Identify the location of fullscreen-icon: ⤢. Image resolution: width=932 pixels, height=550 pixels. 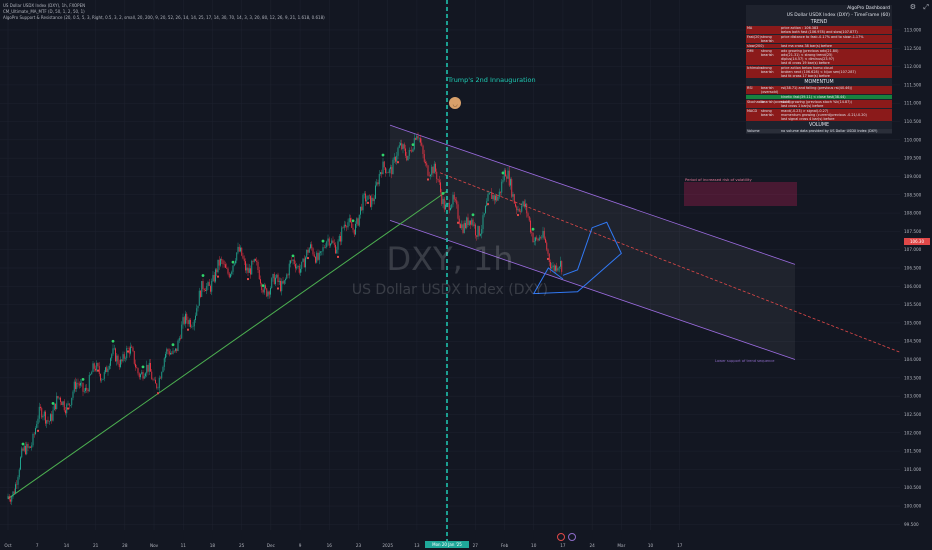
(926, 7).